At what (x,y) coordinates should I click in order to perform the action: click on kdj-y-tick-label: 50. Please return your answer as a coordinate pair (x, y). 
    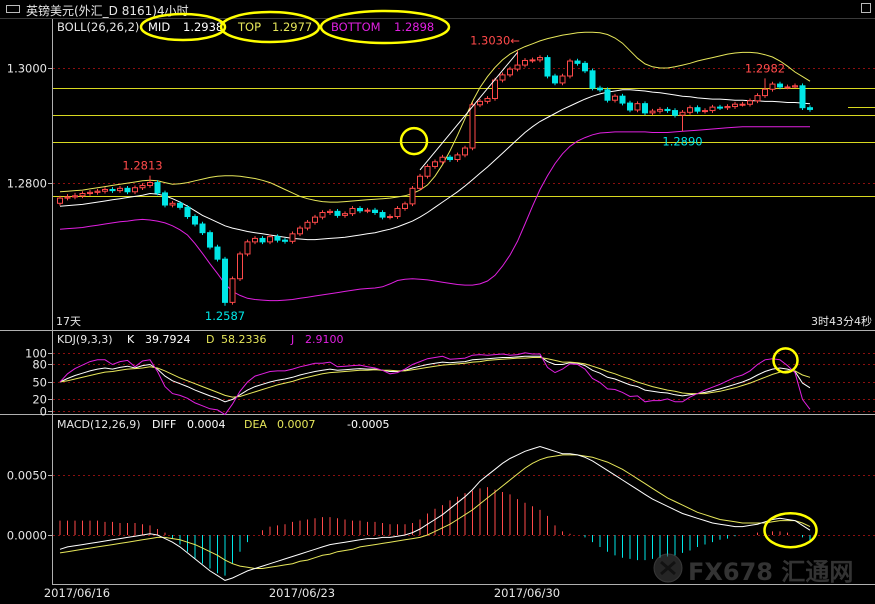
    Looking at the image, I should click on (39, 383).